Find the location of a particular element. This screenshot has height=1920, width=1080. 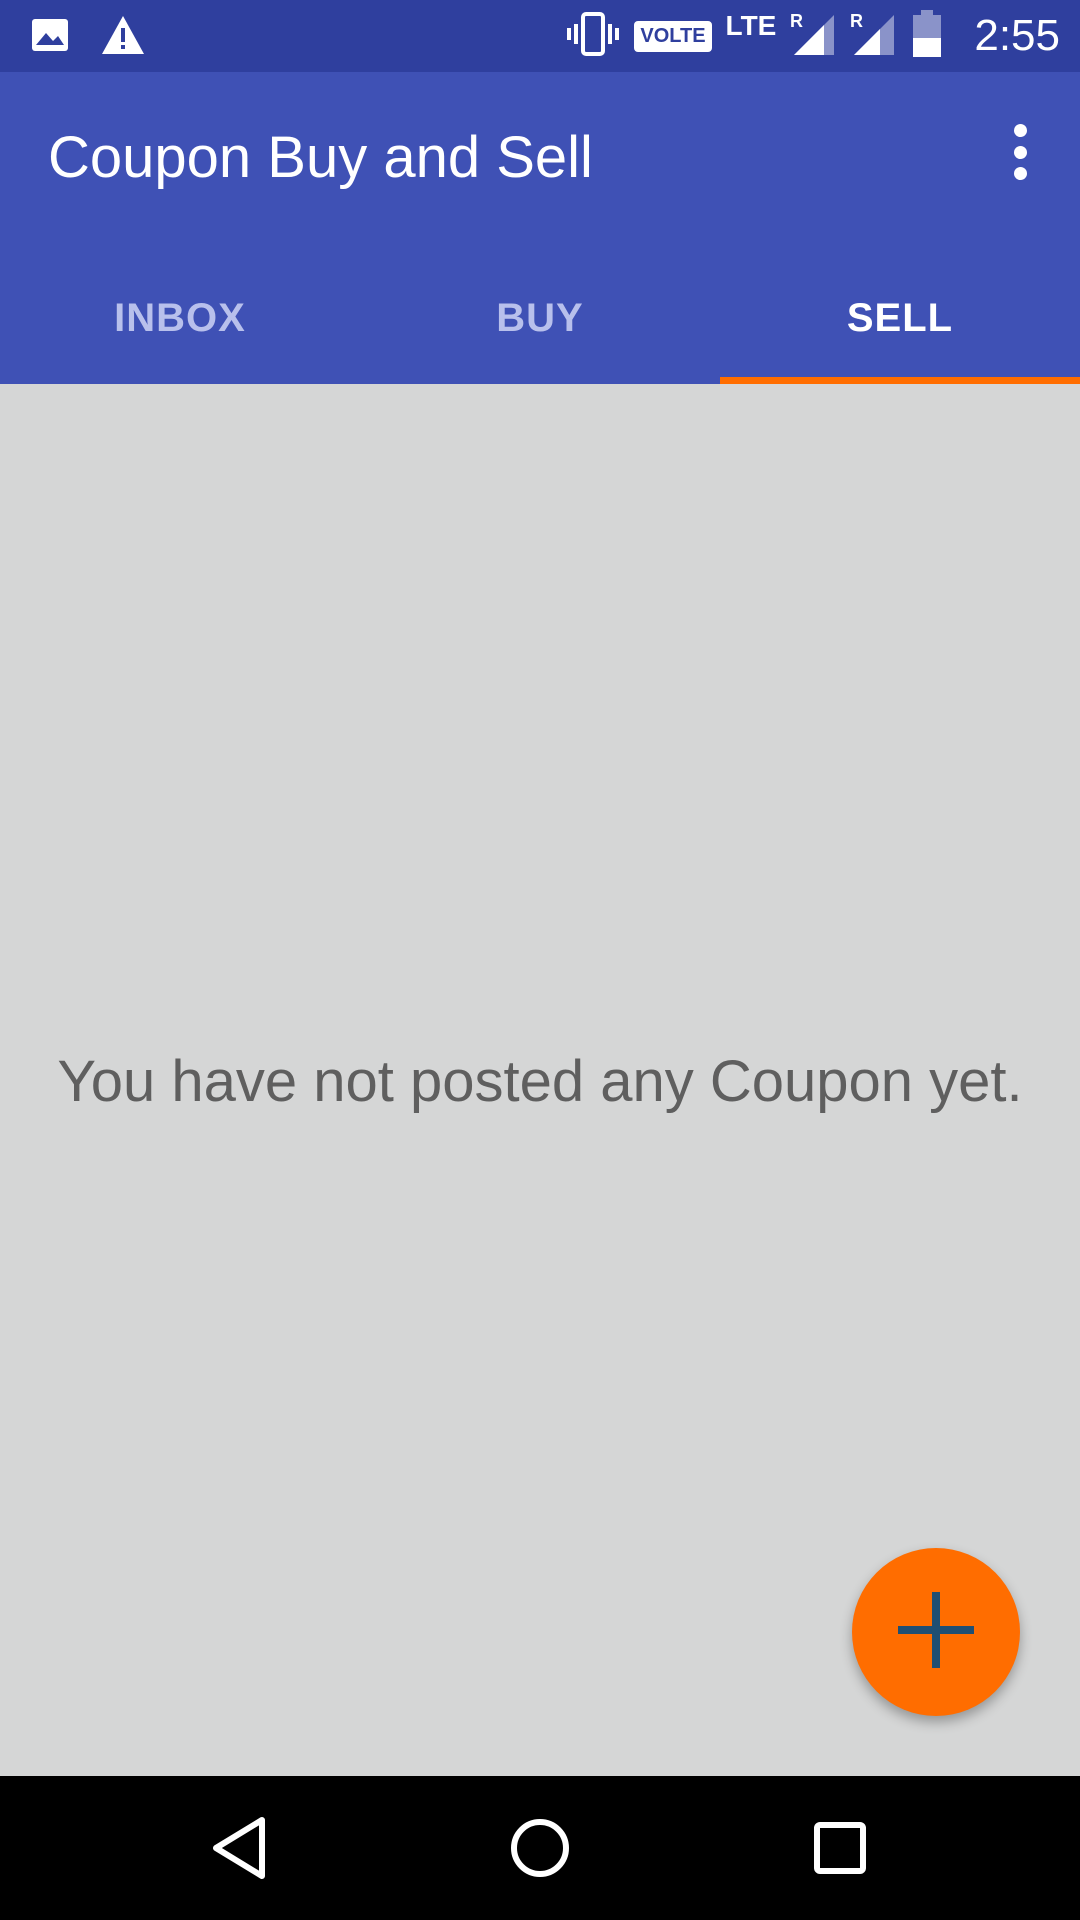

tab-buy: BUY is located at coordinates (540, 318).